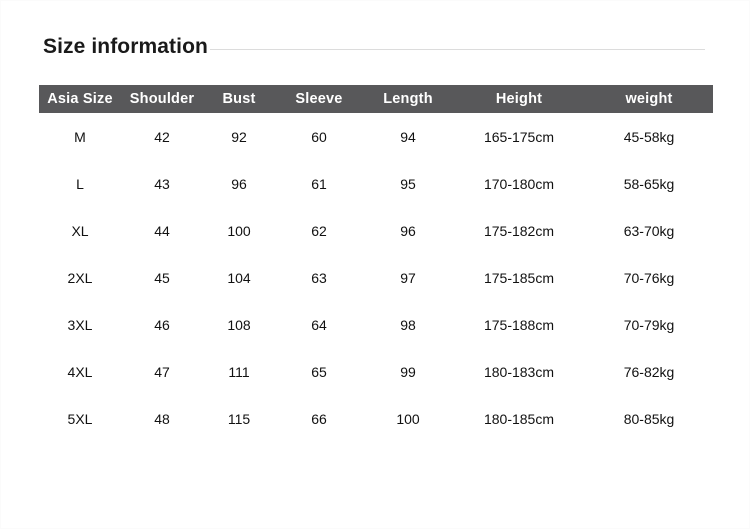  I want to click on table-row: XL 44 100 62 96 175-182cm 63-70kg, so click(376, 230).